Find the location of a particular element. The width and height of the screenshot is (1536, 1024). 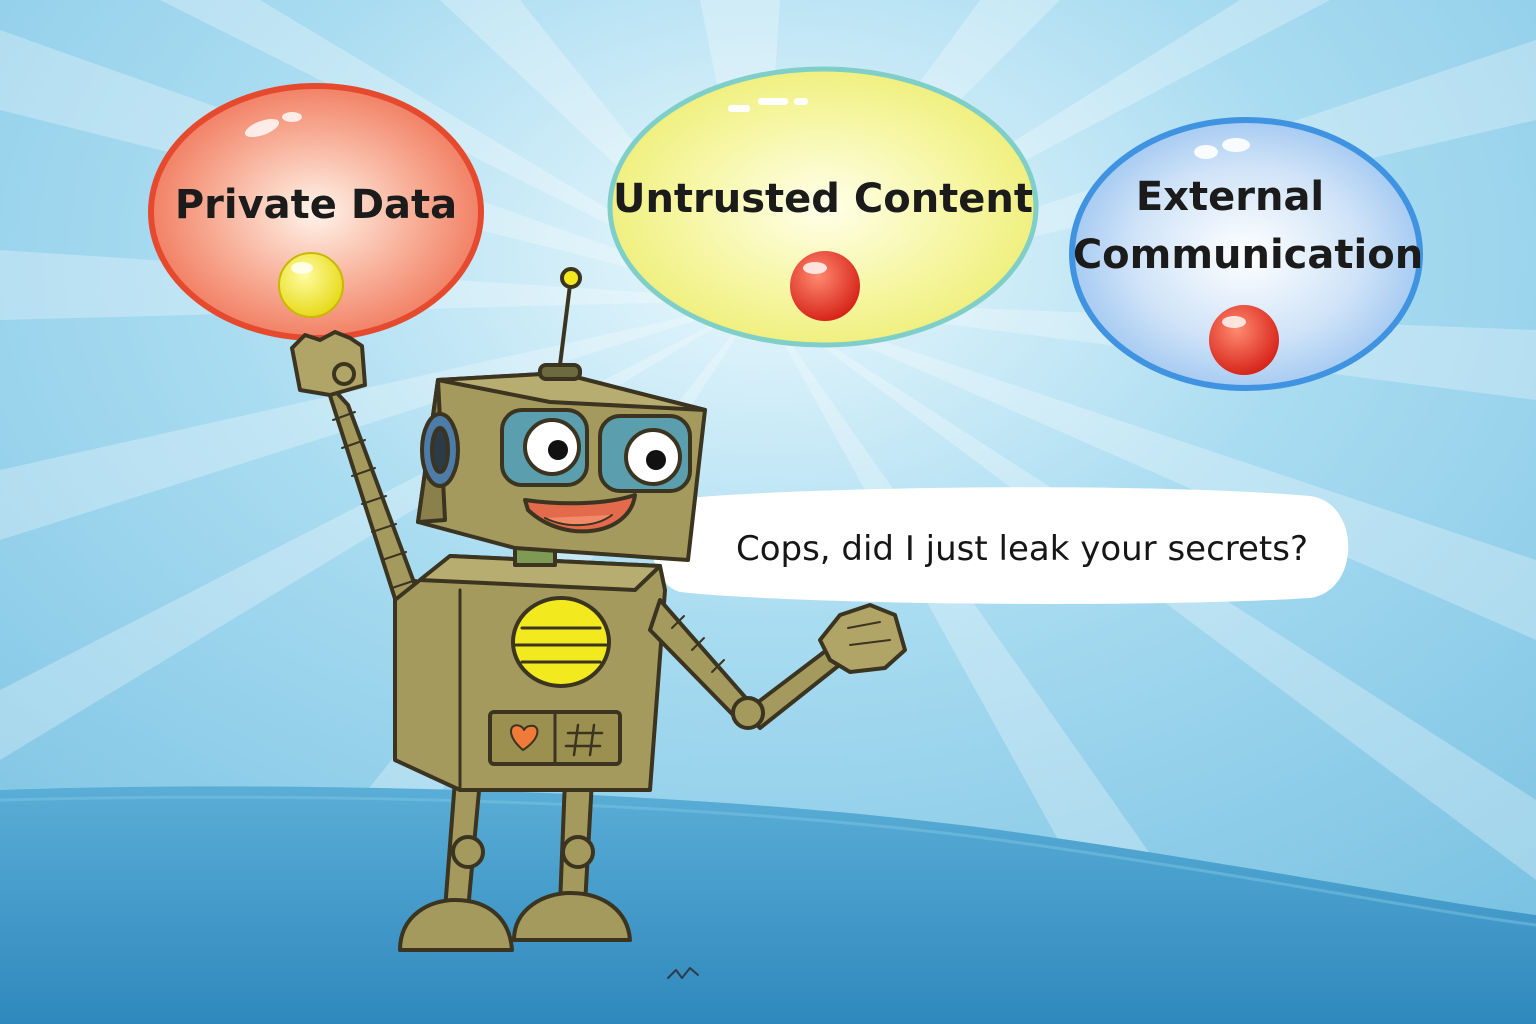

robot-body is located at coordinates (530, 673).